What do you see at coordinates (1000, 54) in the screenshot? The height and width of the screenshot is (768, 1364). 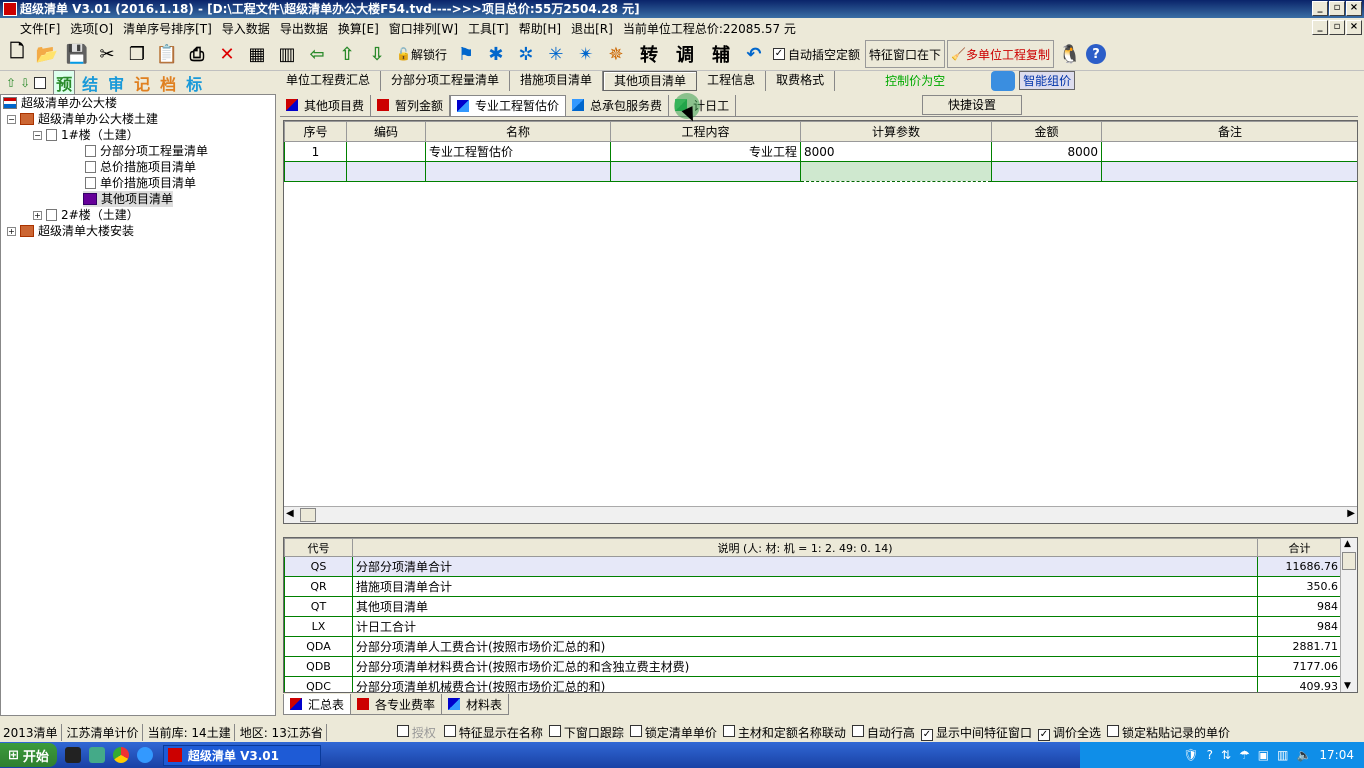 I see `multi-copy-button: 🧹 多单位工程复制` at bounding box center [1000, 54].